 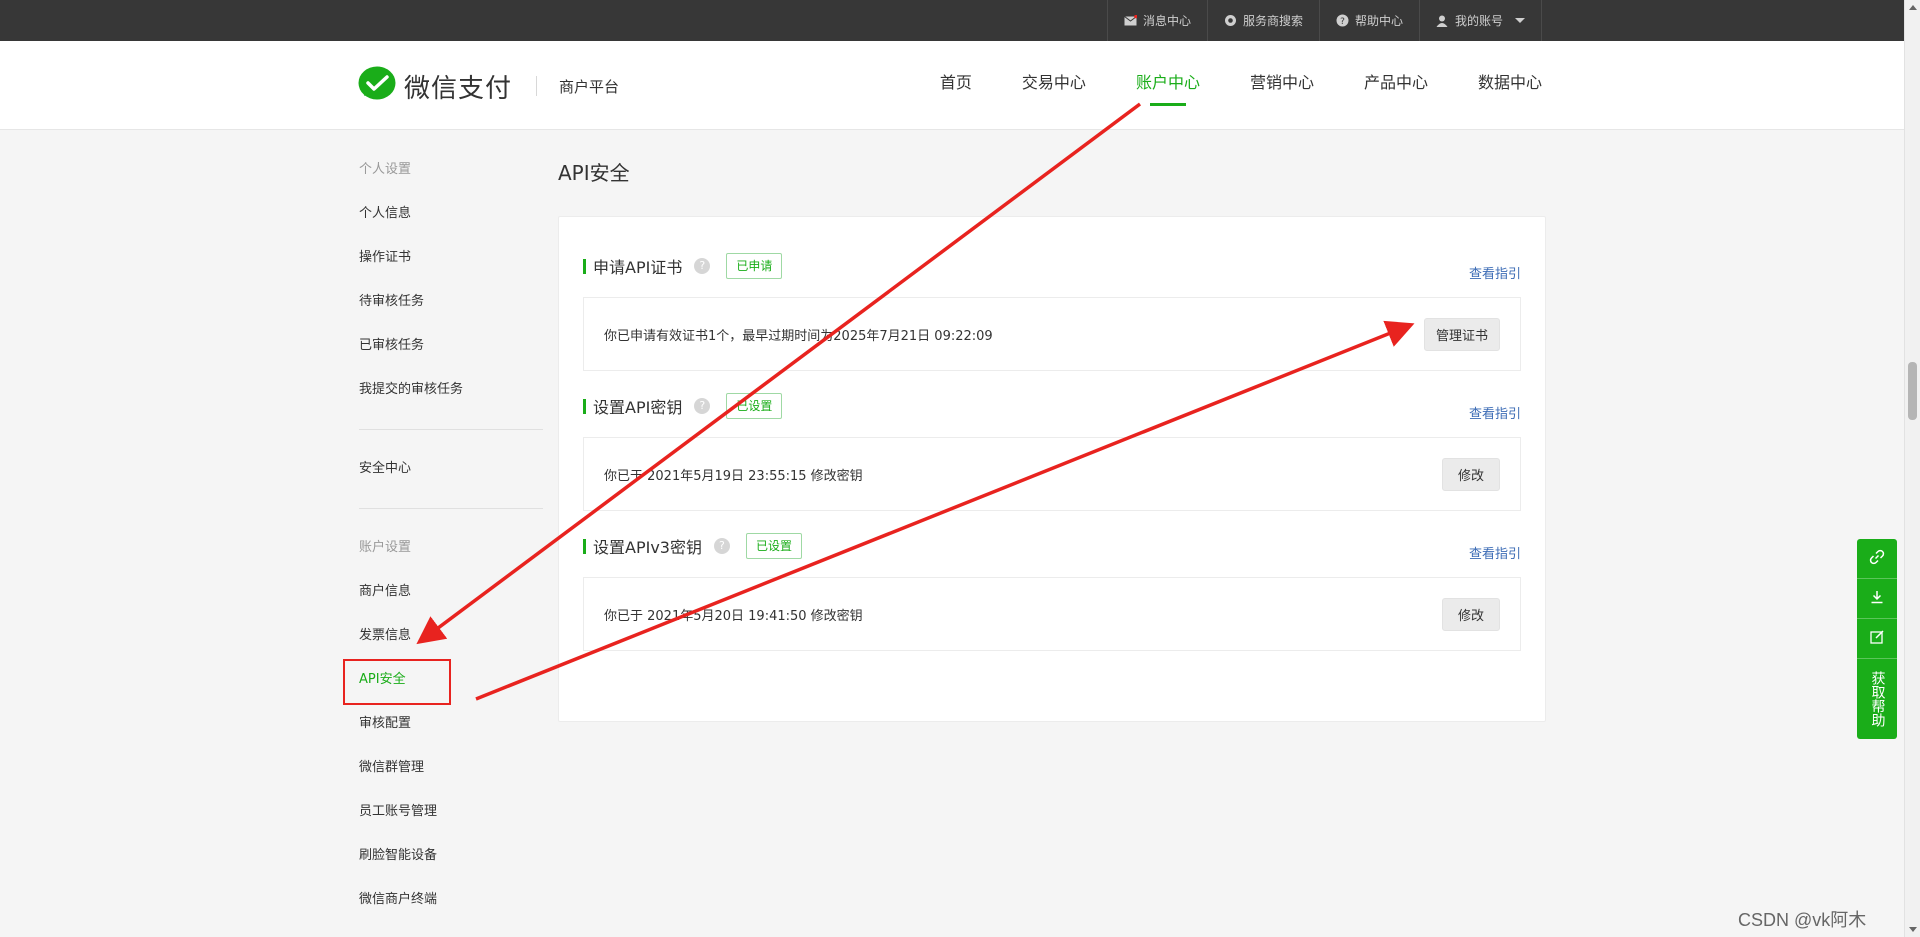 What do you see at coordinates (733, 616) in the screenshot?
I see `apiv3-key-info-text: 你已于 2021年5月20日 19:41:50 修改密钥` at bounding box center [733, 616].